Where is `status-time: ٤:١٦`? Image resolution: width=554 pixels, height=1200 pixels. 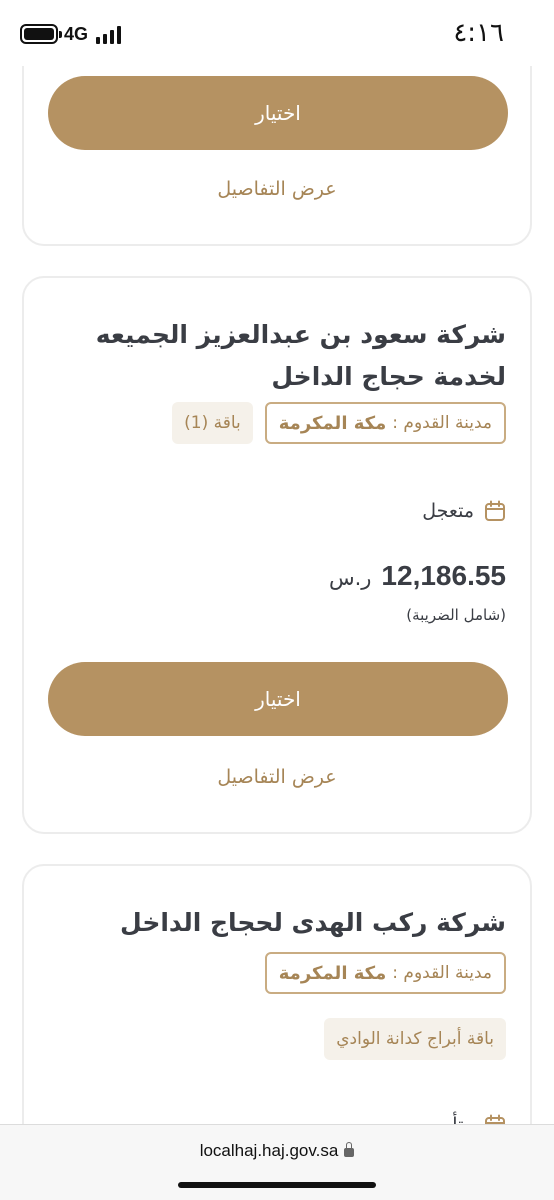
status-time: ٤:١٦ is located at coordinates (478, 33).